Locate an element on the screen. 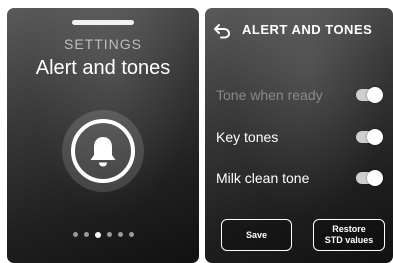 The height and width of the screenshot is (263, 393). bell-ring is located at coordinates (103, 151).